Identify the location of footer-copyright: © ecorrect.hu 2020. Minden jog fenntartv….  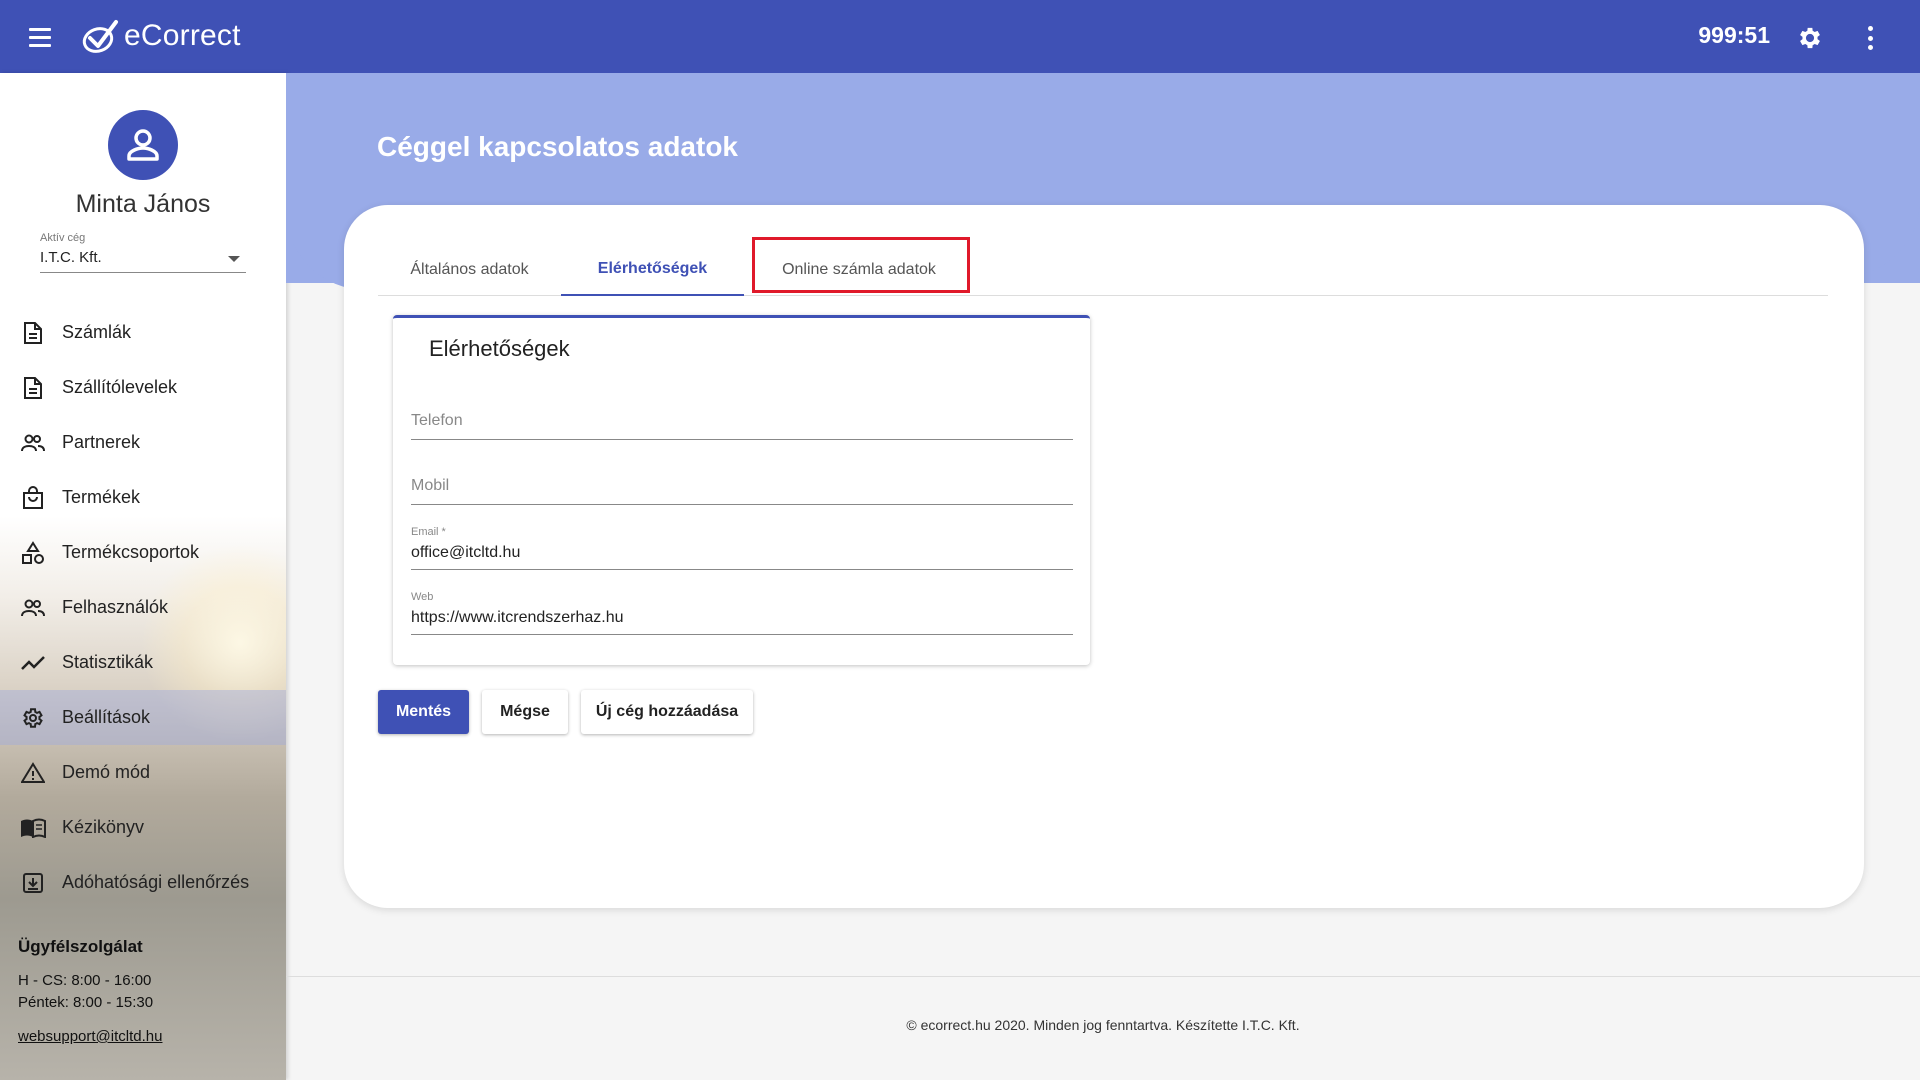
(1103, 1025).